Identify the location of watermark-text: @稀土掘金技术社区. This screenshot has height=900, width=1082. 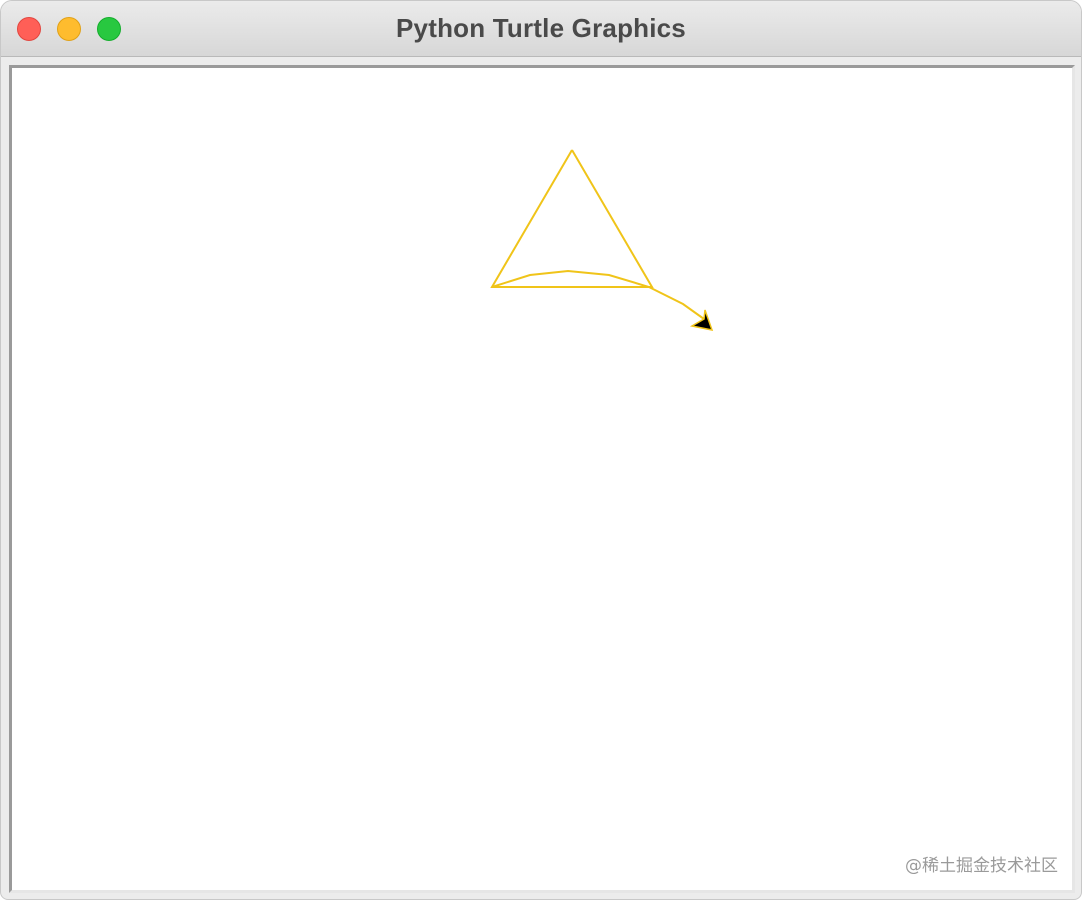
(981, 866).